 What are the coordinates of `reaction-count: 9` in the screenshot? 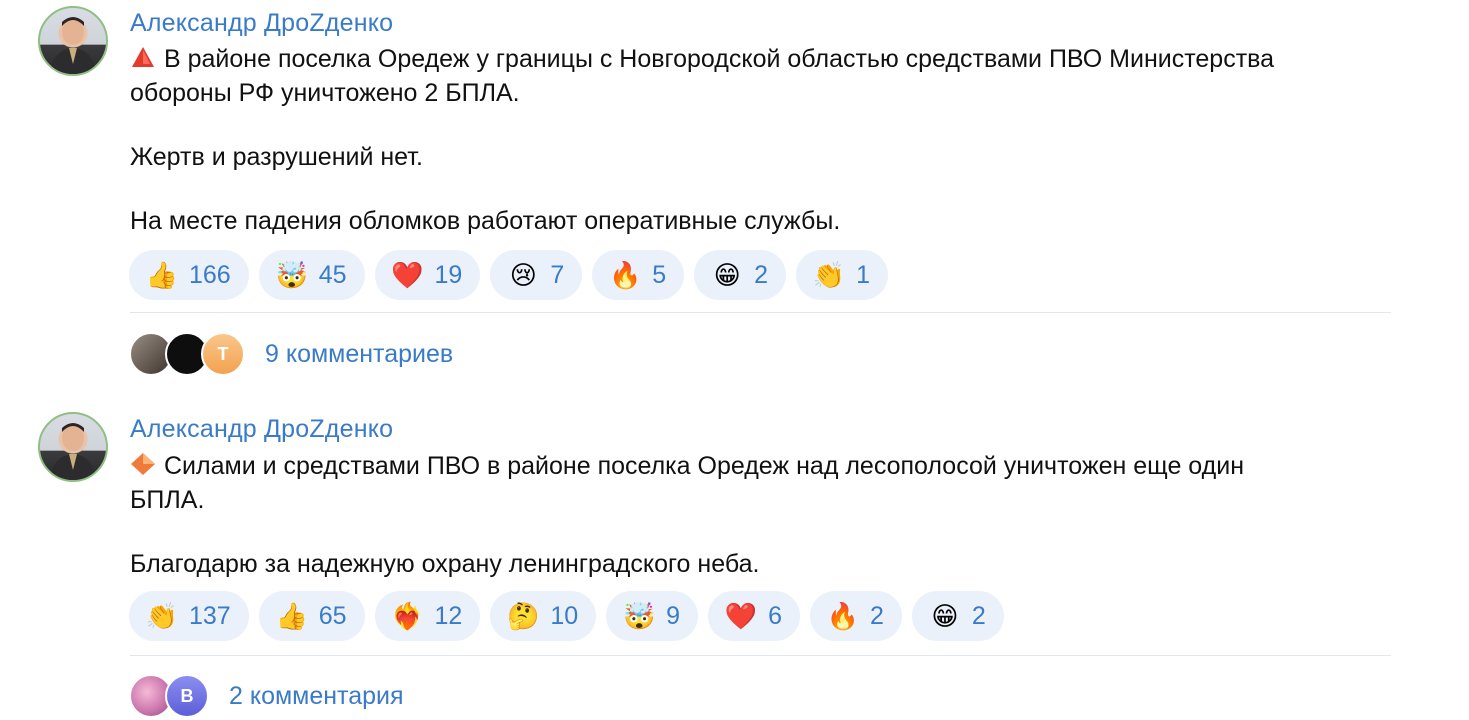 It's located at (673, 615).